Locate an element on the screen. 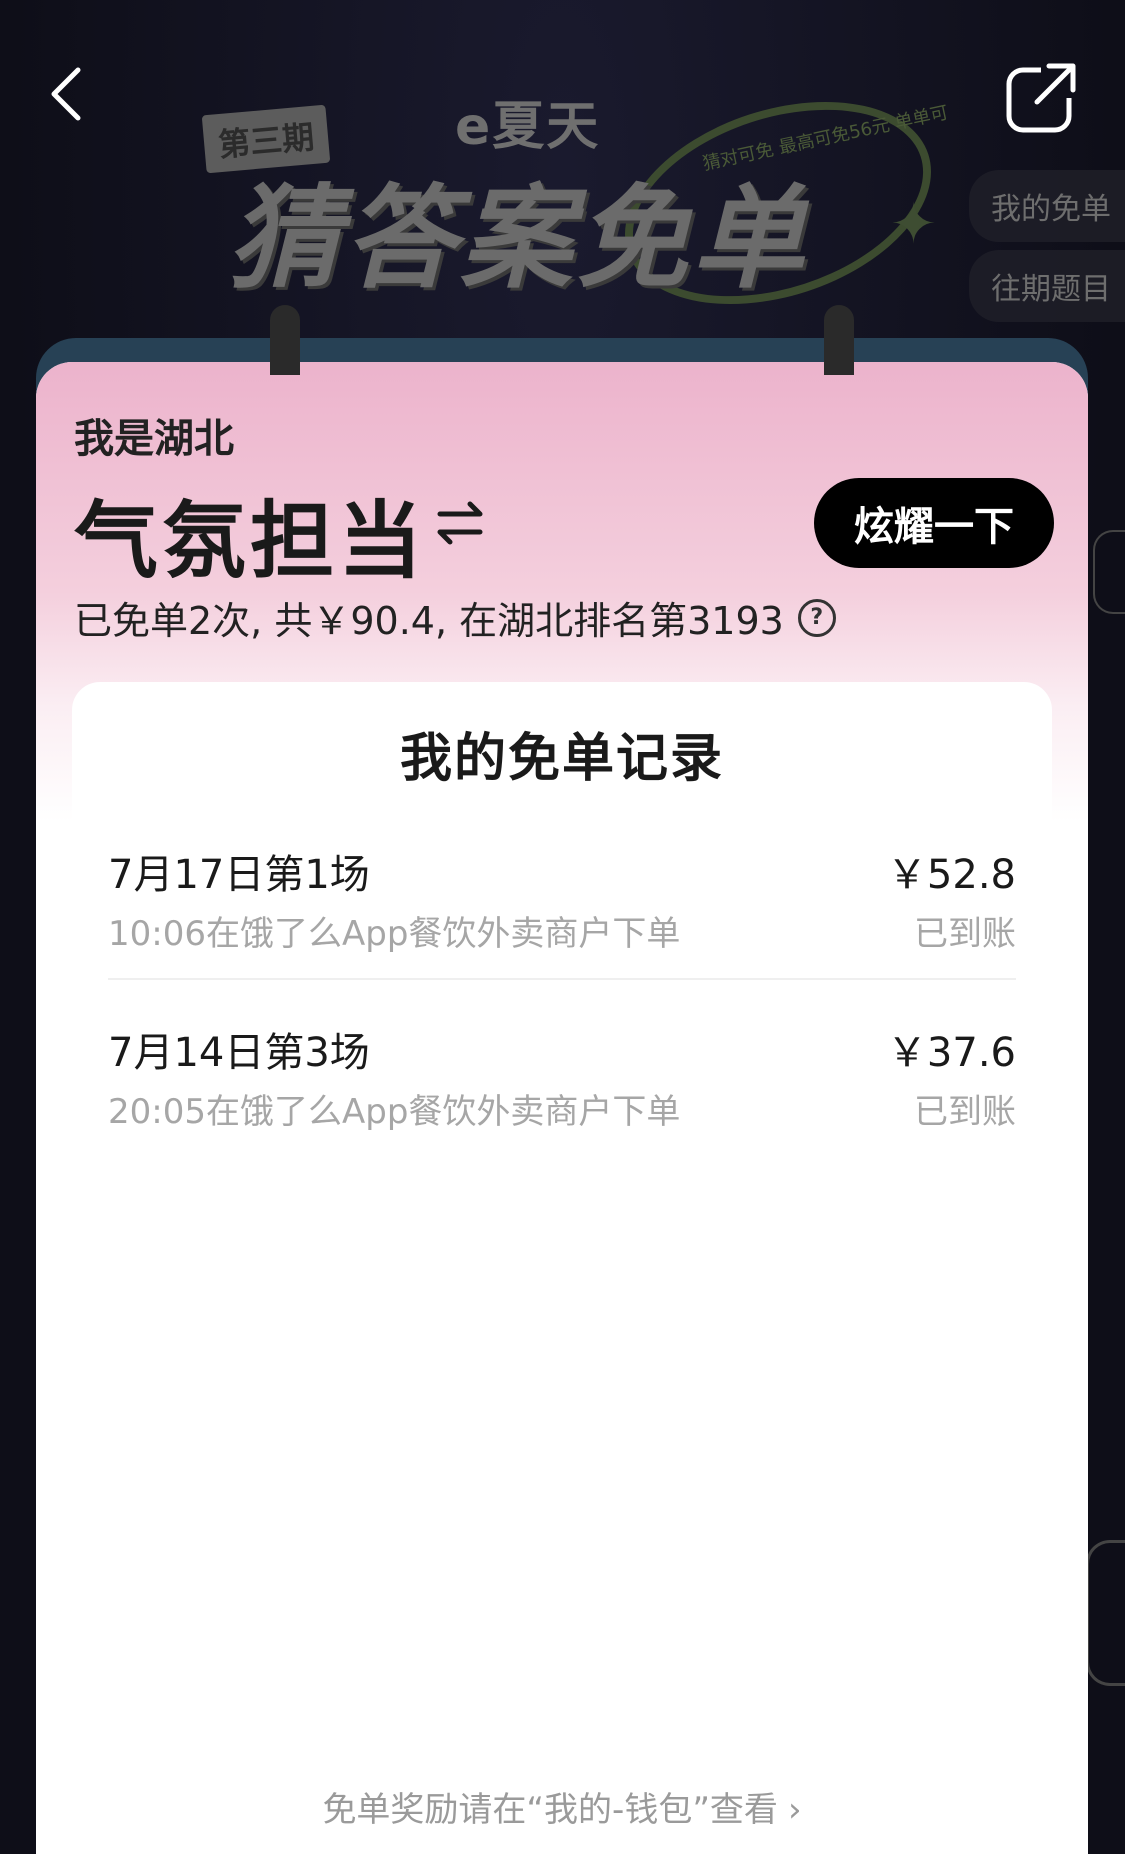 The height and width of the screenshot is (1854, 1125). record-amount: ￥52.8 is located at coordinates (951, 875).